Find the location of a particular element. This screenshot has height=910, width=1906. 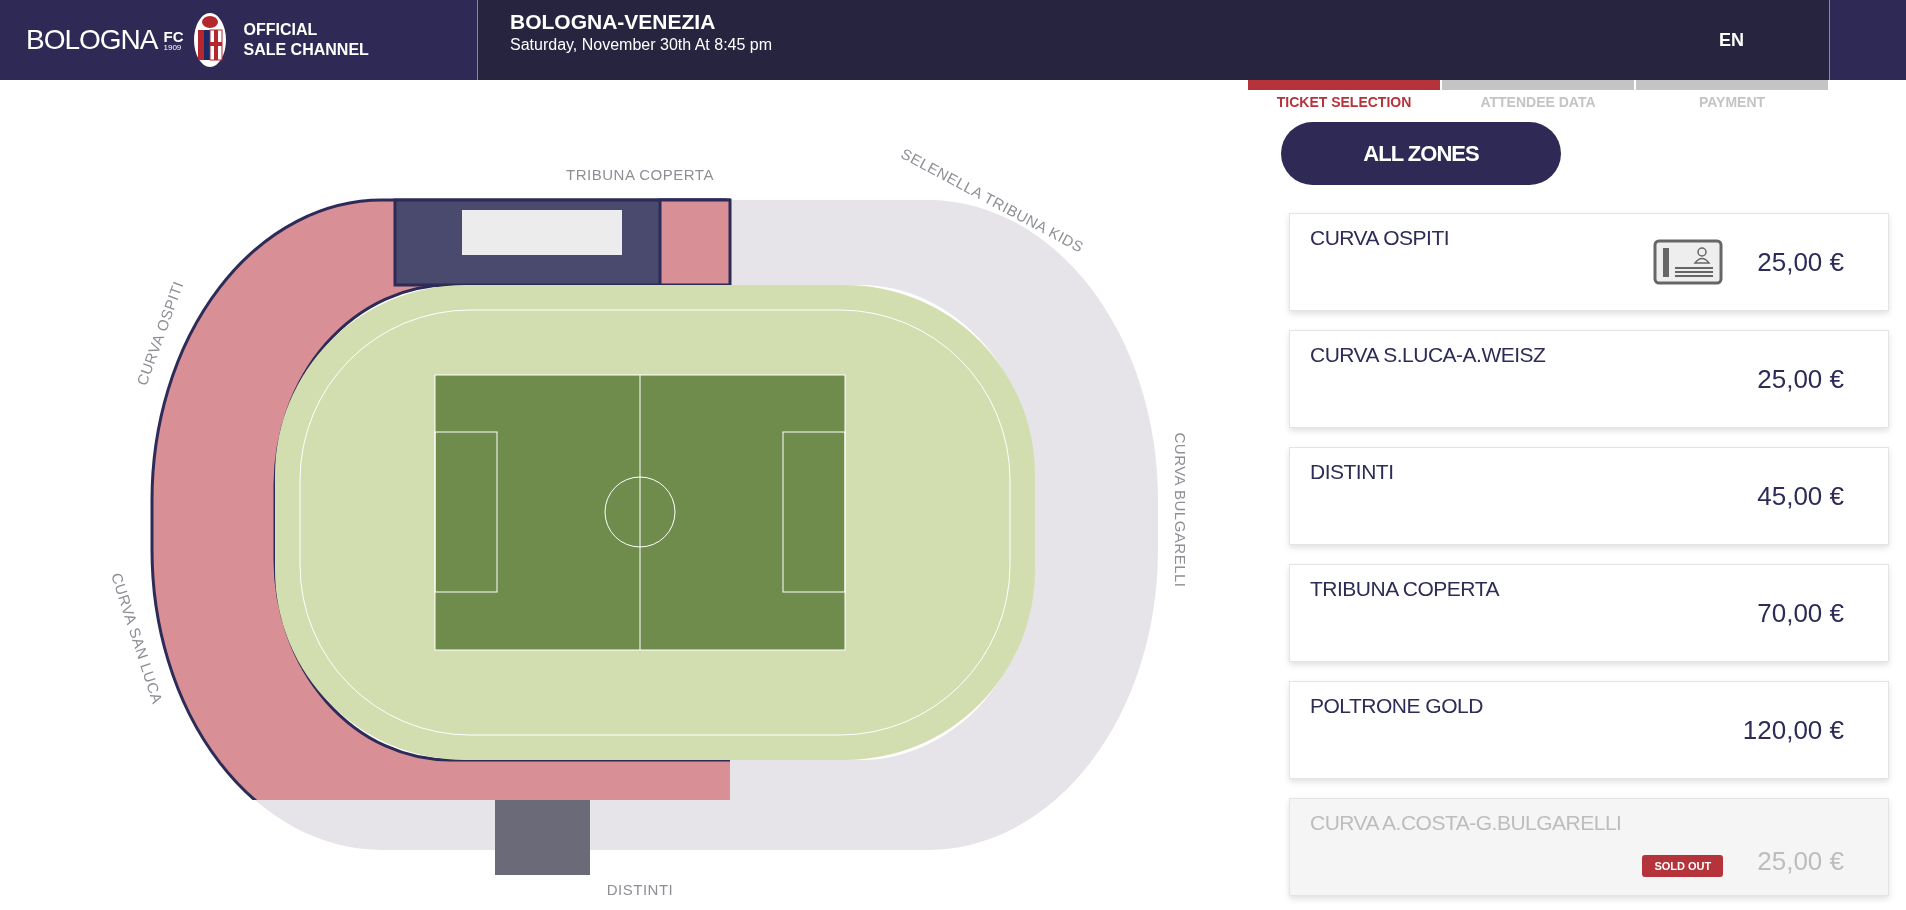

event-title: BOLOGNA-VENEZIA is located at coordinates (613, 22).